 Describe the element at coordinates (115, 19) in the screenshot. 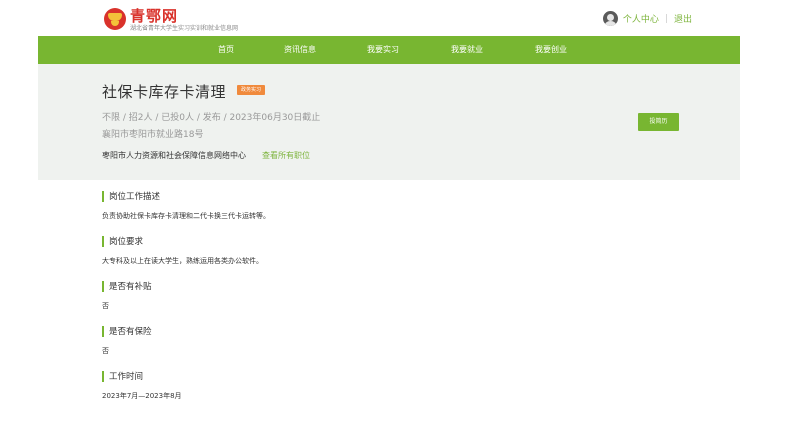

I see `youth-league-emblem-icon` at that location.